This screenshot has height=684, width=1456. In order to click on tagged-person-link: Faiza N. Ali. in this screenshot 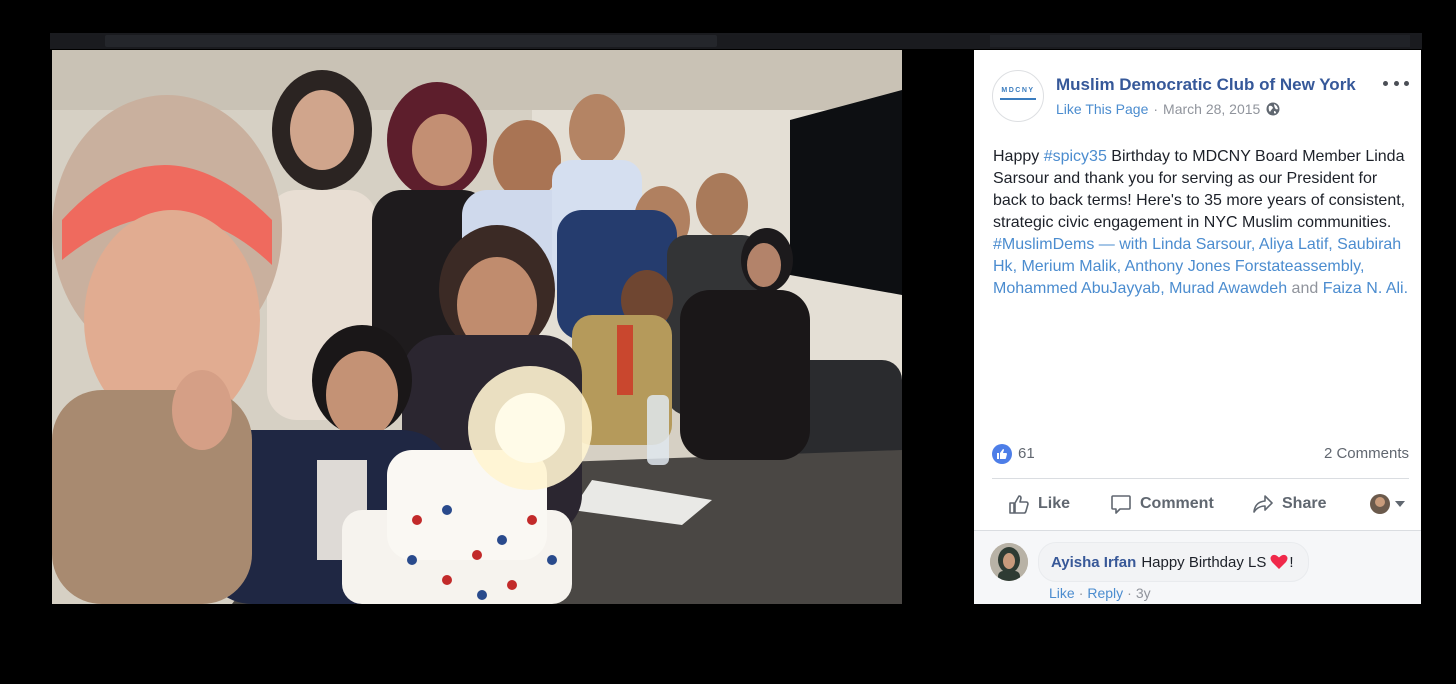, I will do `click(1365, 288)`.